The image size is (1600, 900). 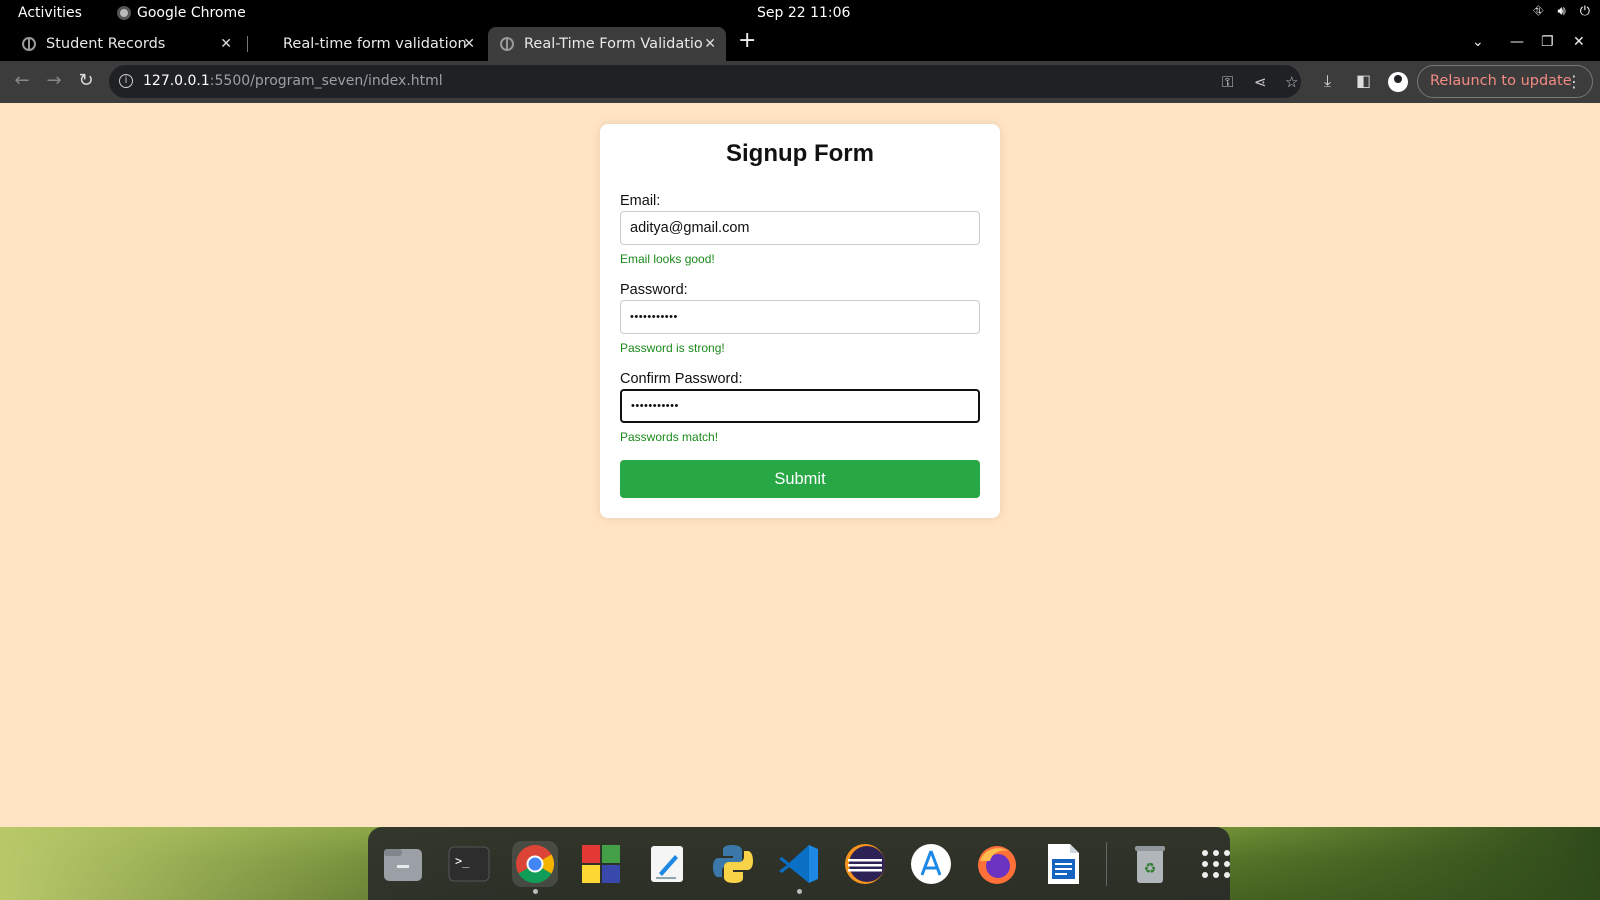 What do you see at coordinates (54, 80) in the screenshot?
I see `forward-arrow-icon: →` at bounding box center [54, 80].